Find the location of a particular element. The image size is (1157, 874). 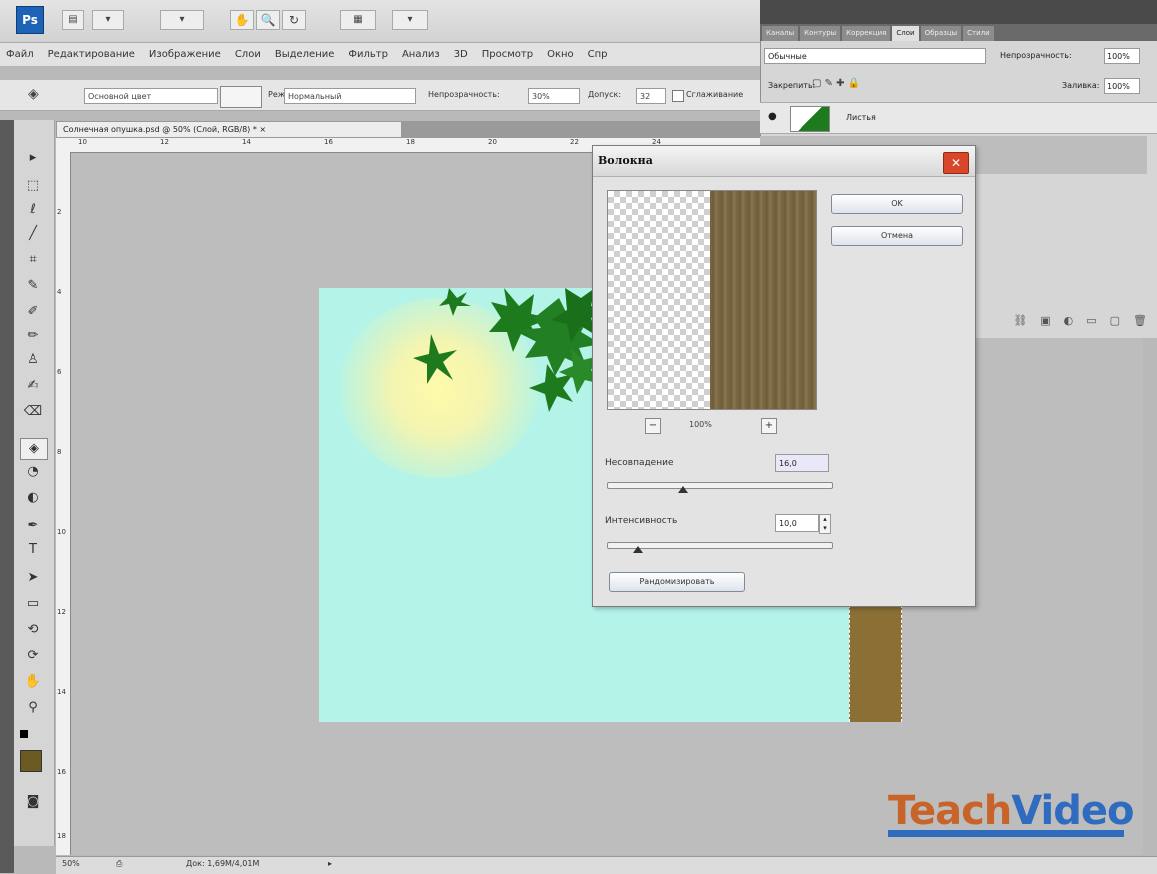

move-tool-icon: ▸ is located at coordinates (33, 158).